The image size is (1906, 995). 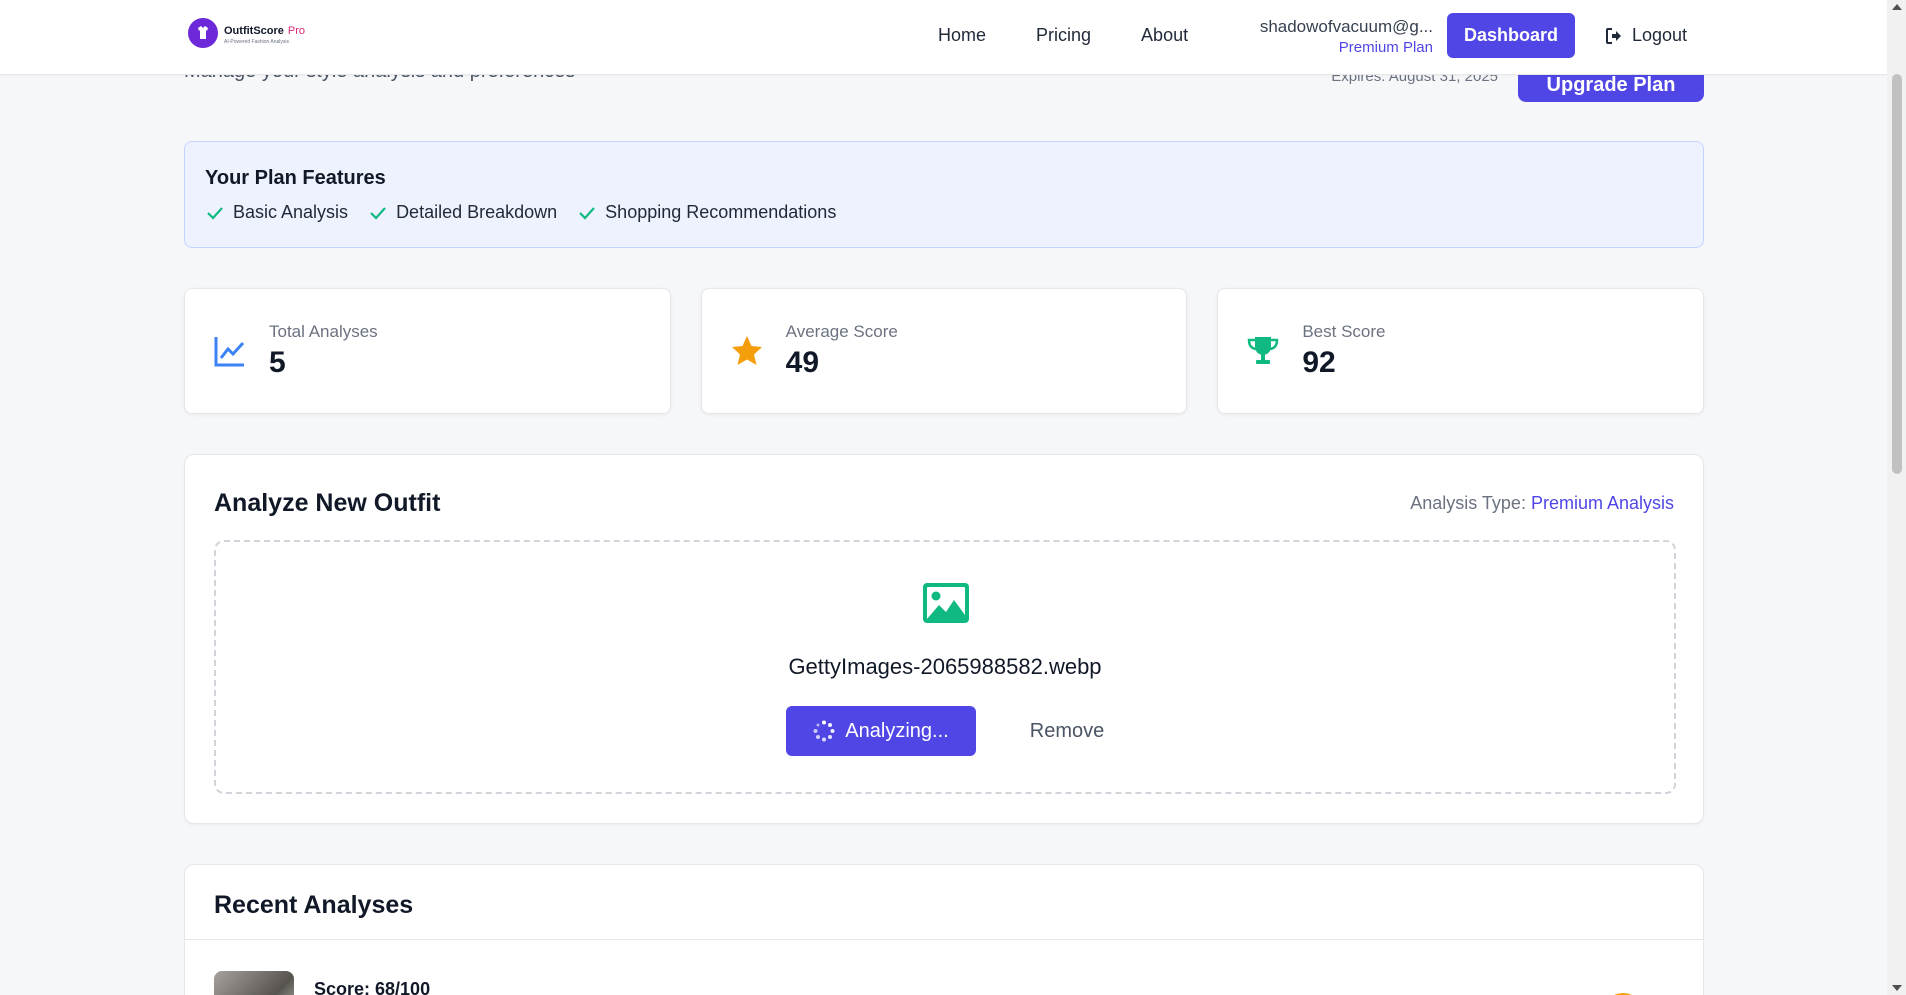 I want to click on logout-button: Logout, so click(x=1645, y=35).